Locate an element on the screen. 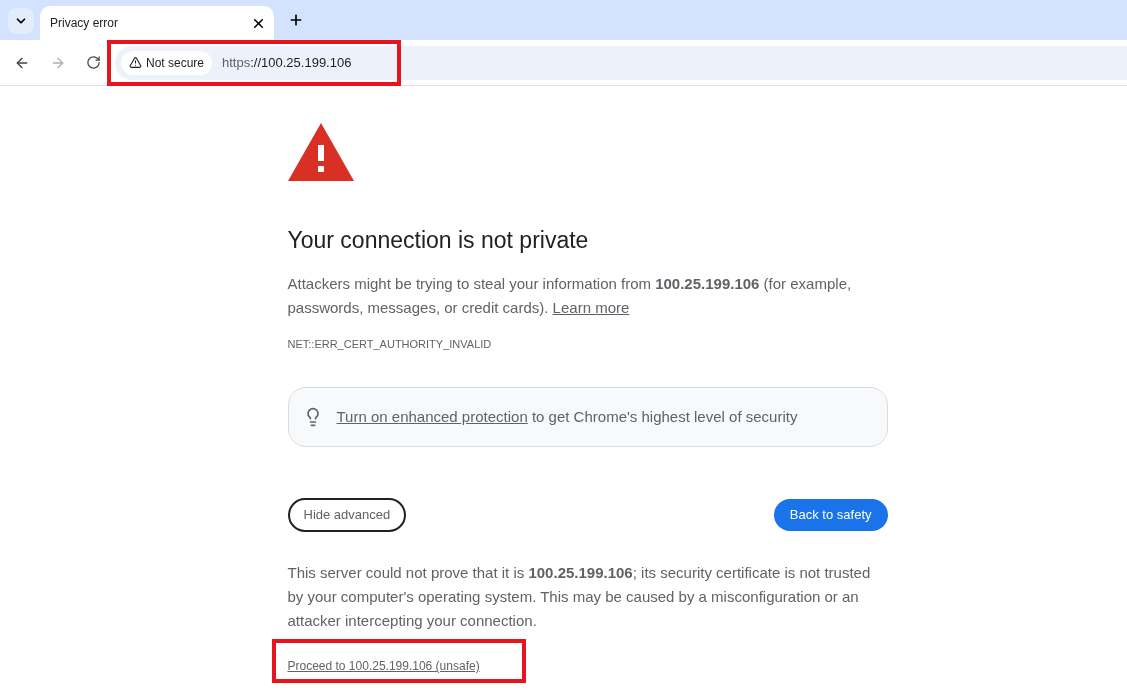 This screenshot has width=1127, height=694. error-title: Your connection is not private is located at coordinates (438, 240).